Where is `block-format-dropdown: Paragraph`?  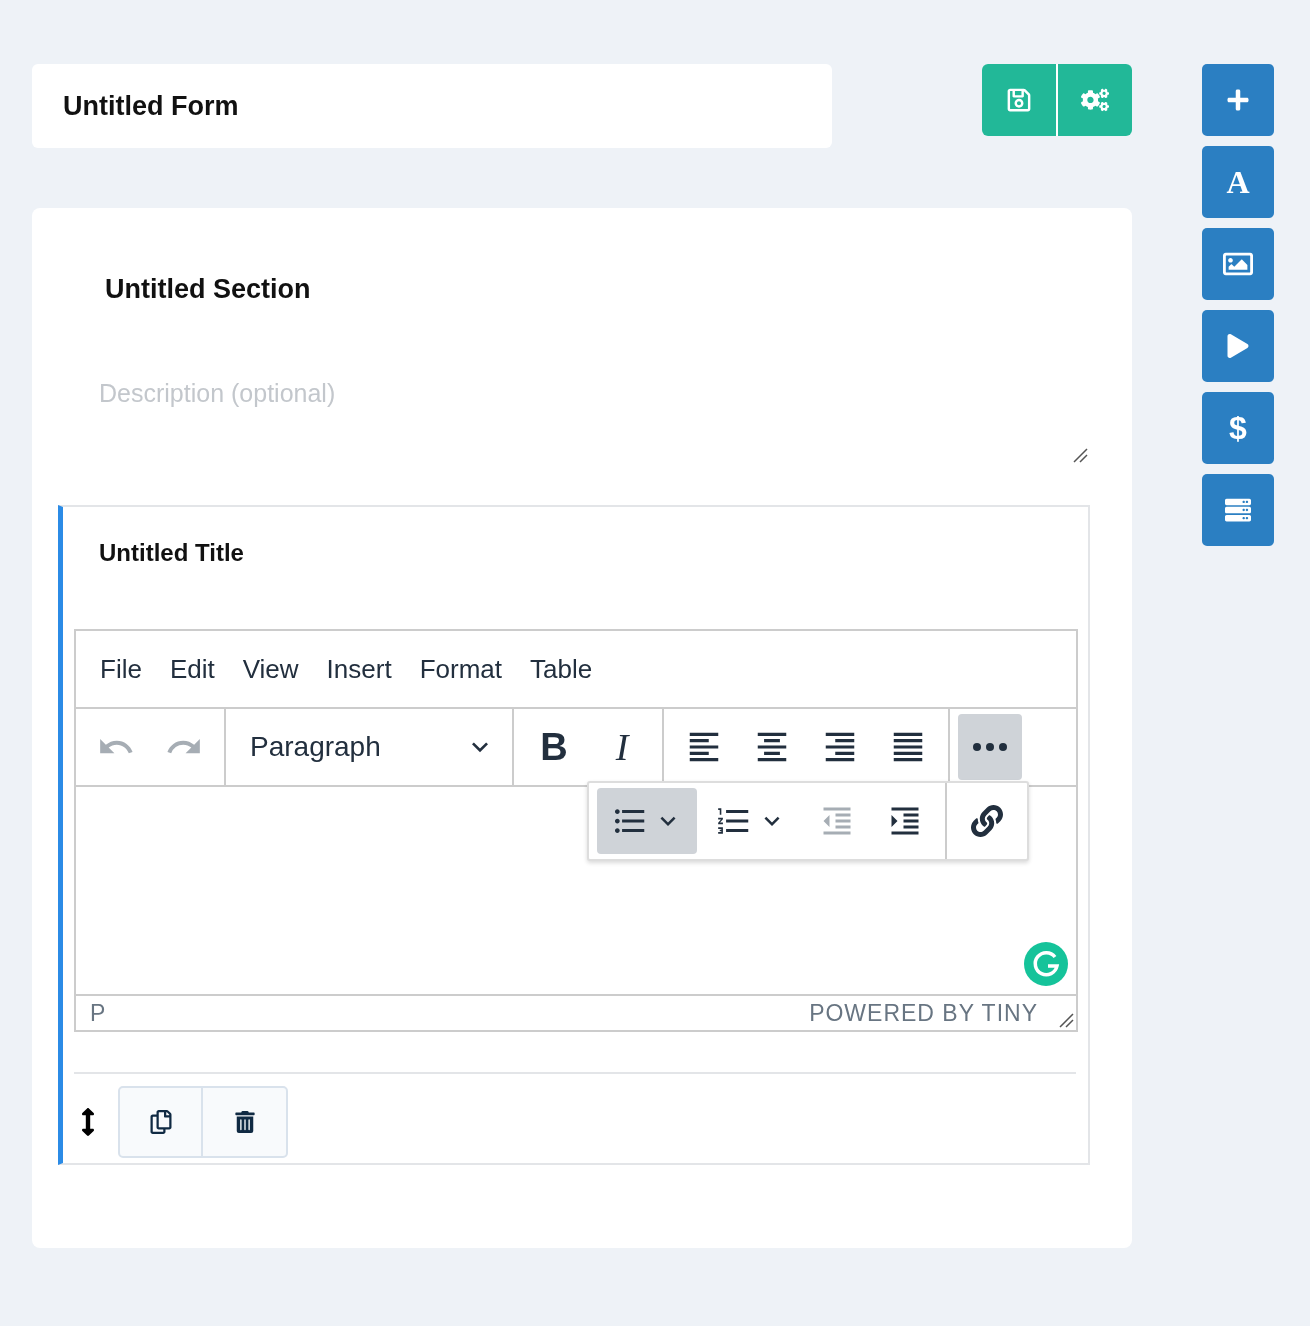 block-format-dropdown: Paragraph is located at coordinates (369, 747).